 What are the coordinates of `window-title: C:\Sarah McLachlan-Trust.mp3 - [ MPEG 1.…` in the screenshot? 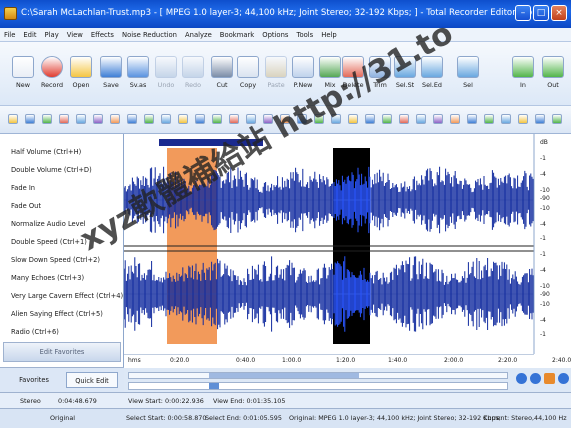 It's located at (277, 13).